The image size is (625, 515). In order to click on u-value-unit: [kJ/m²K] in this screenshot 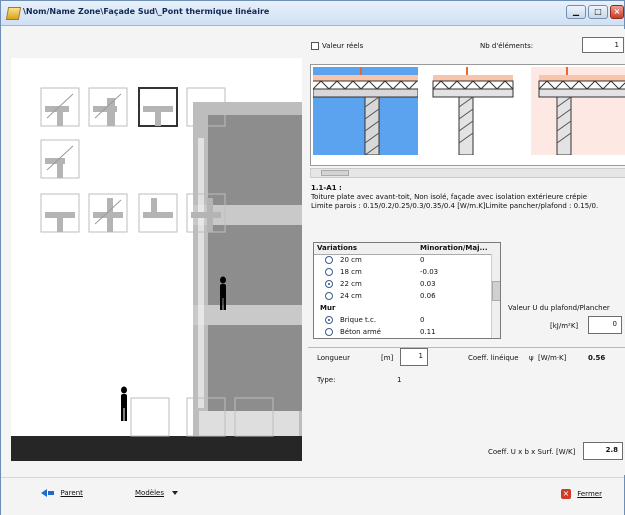, I will do `click(564, 326)`.